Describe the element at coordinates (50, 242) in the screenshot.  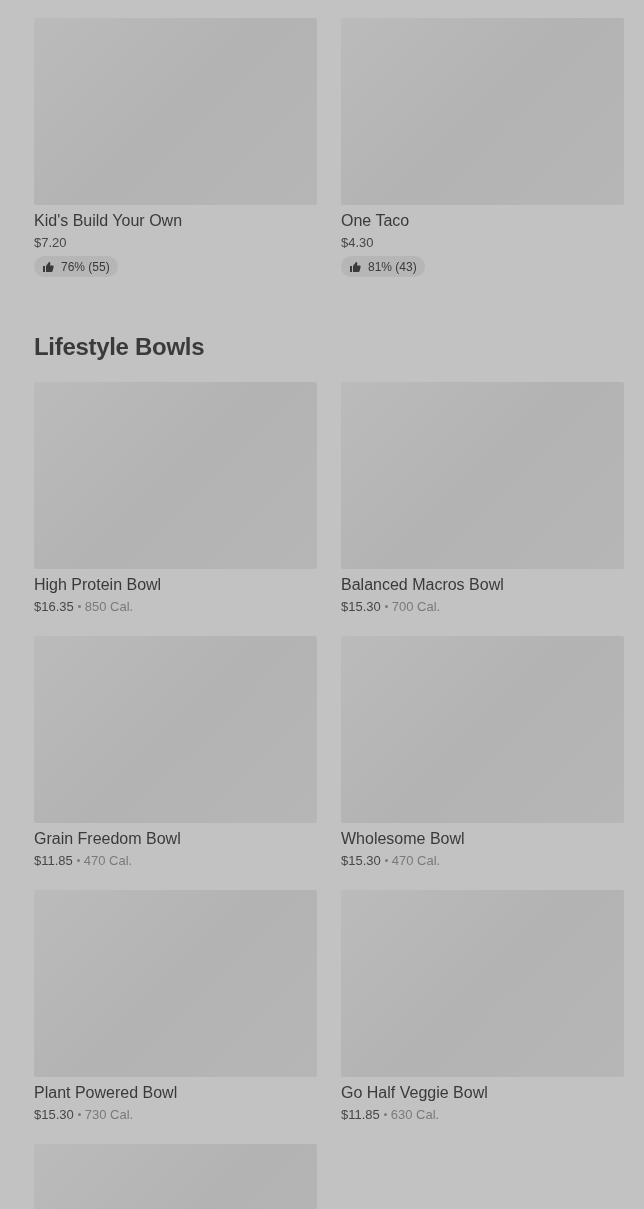
I see `item-price: $7.20` at that location.